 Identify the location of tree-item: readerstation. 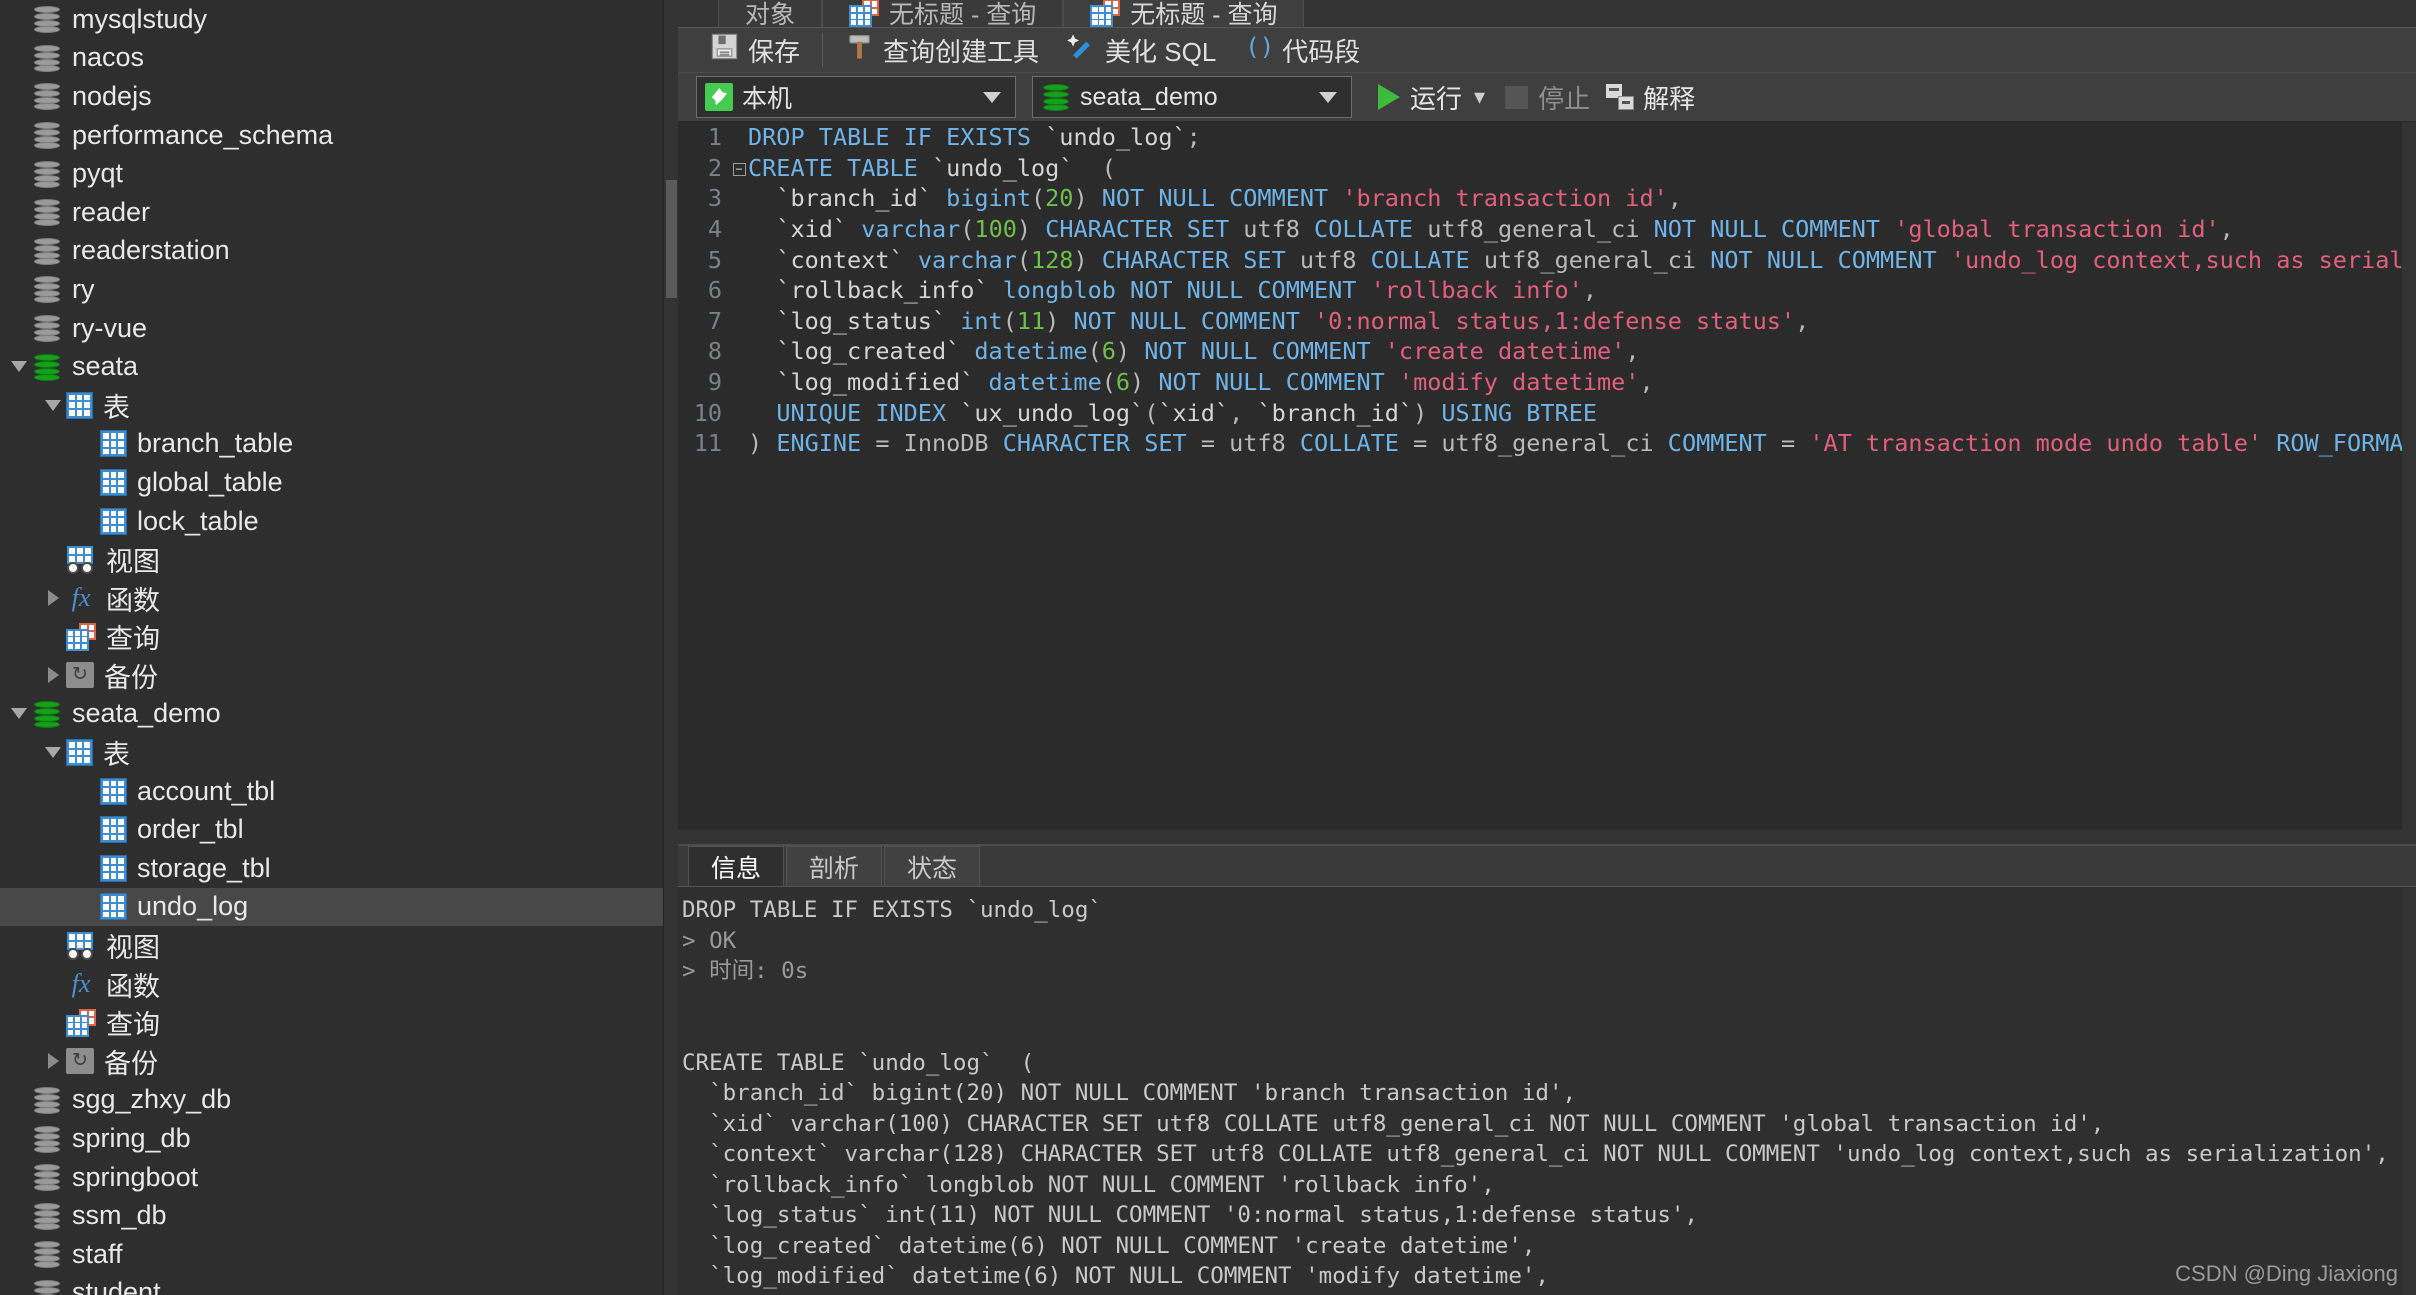
(339, 251).